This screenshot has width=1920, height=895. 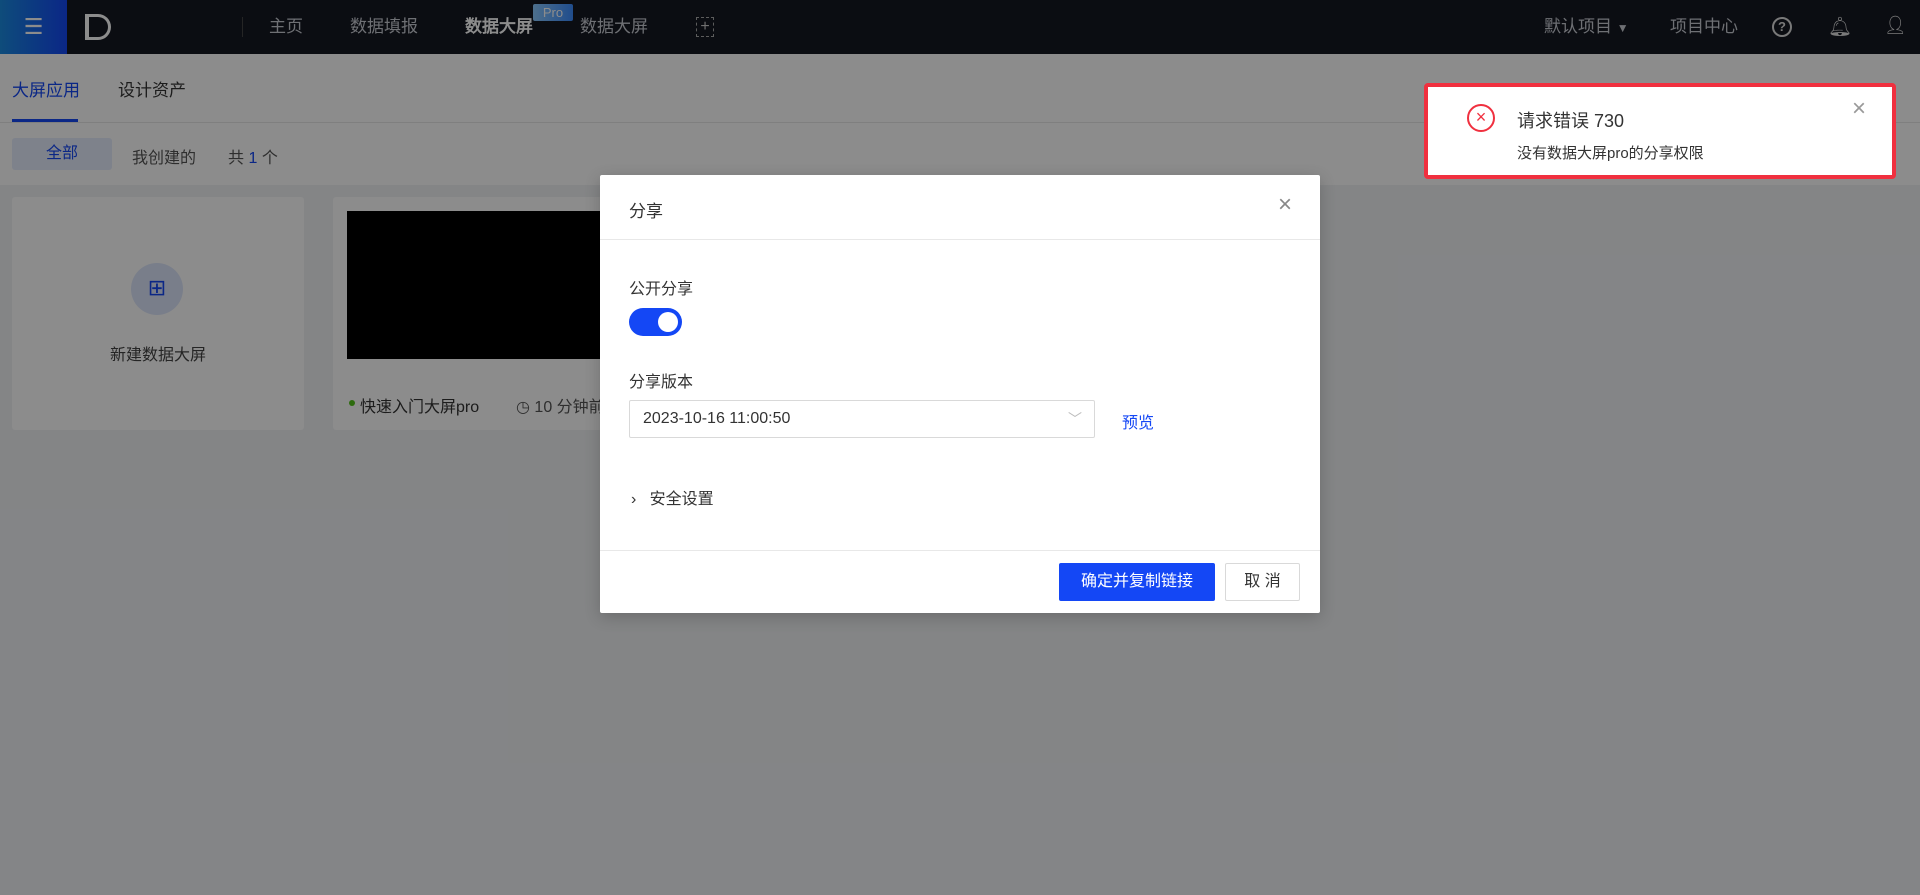 What do you see at coordinates (960, 550) in the screenshot?
I see `footer-divider` at bounding box center [960, 550].